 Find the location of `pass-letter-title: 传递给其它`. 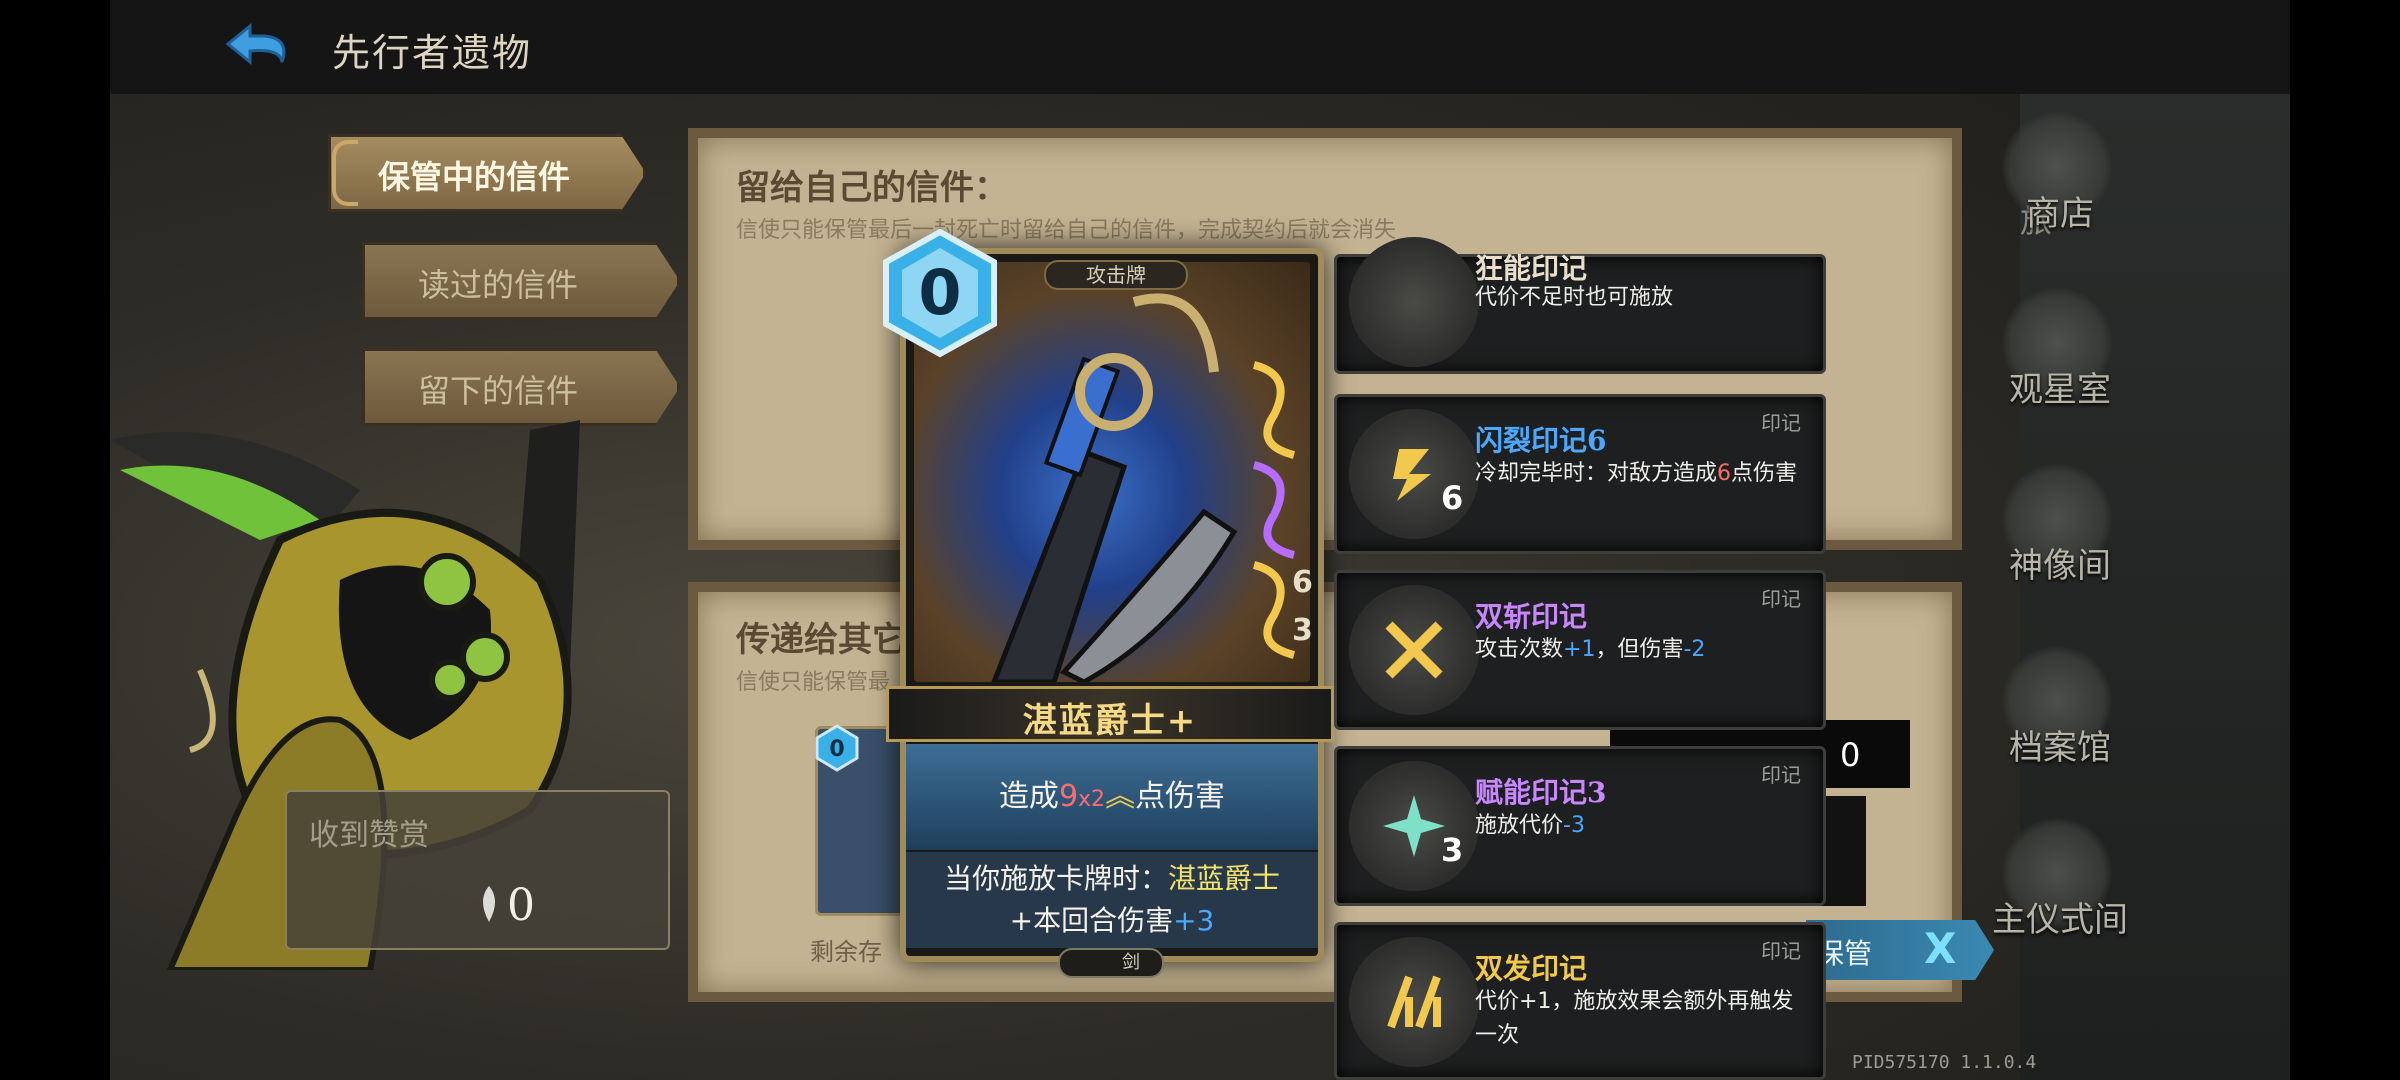

pass-letter-title: 传递给其它 is located at coordinates (821, 640).